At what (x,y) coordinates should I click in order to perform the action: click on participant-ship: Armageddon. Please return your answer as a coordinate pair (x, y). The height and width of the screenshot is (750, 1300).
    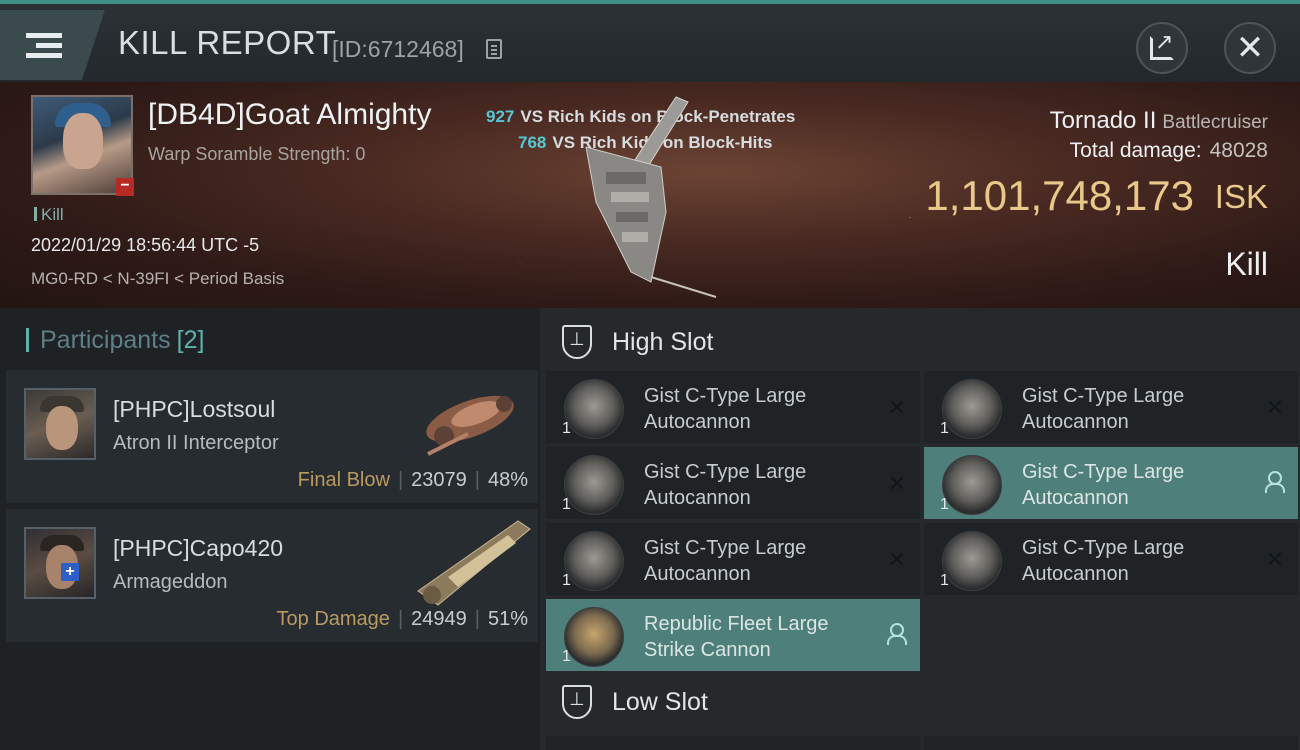
    Looking at the image, I should click on (170, 582).